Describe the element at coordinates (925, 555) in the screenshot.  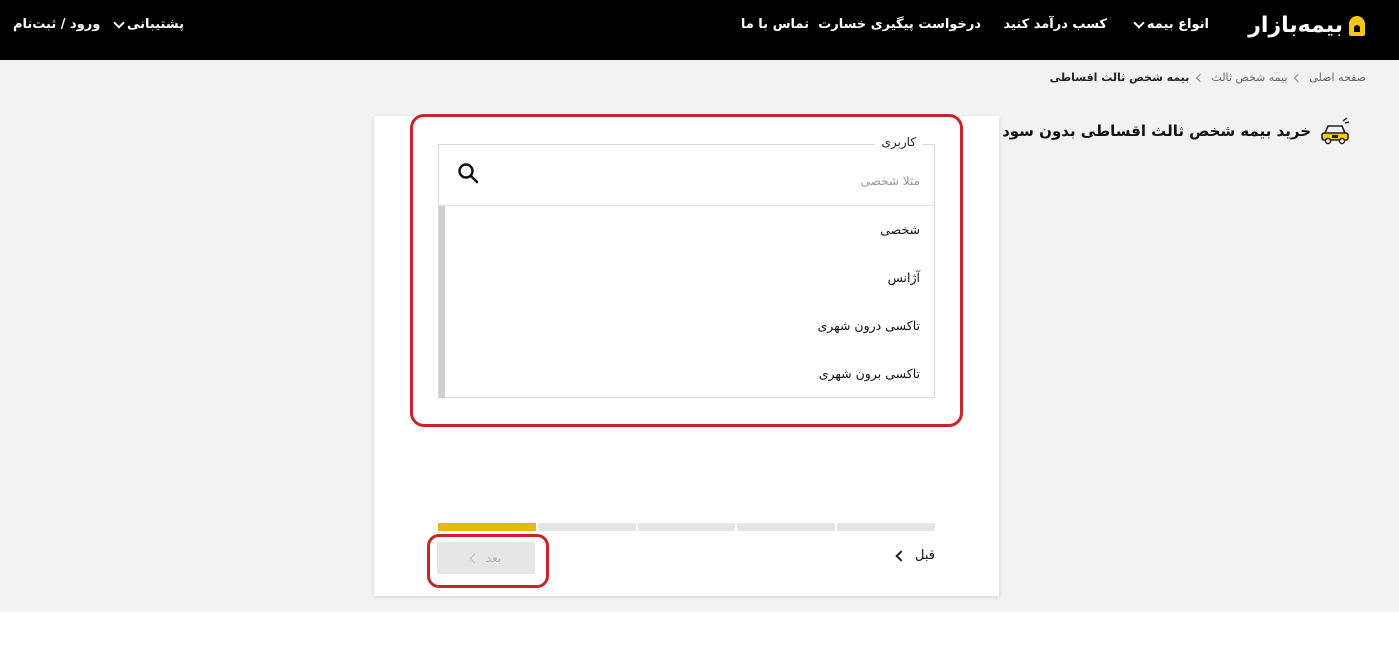
I see `prev-button-label: قبل` at that location.